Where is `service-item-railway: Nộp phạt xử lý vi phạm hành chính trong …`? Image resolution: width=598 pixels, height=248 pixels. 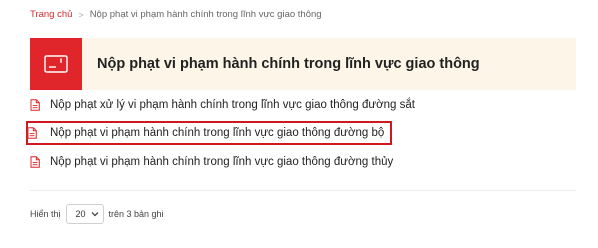 service-item-railway: Nộp phạt xử lý vi phạm hành chính trong … is located at coordinates (222, 105).